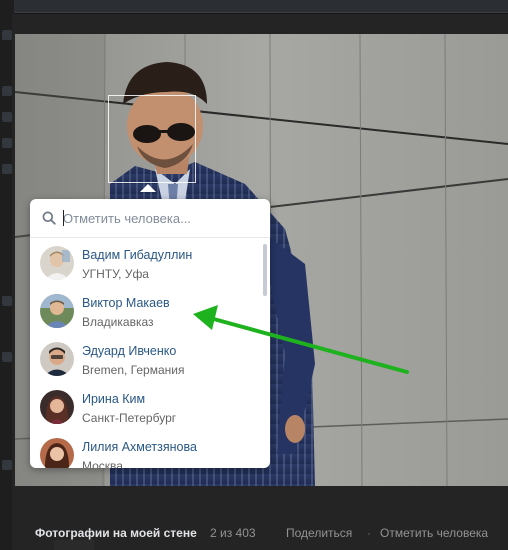 Image resolution: width=508 pixels, height=550 pixels. I want to click on tag-face-frame, so click(152, 139).